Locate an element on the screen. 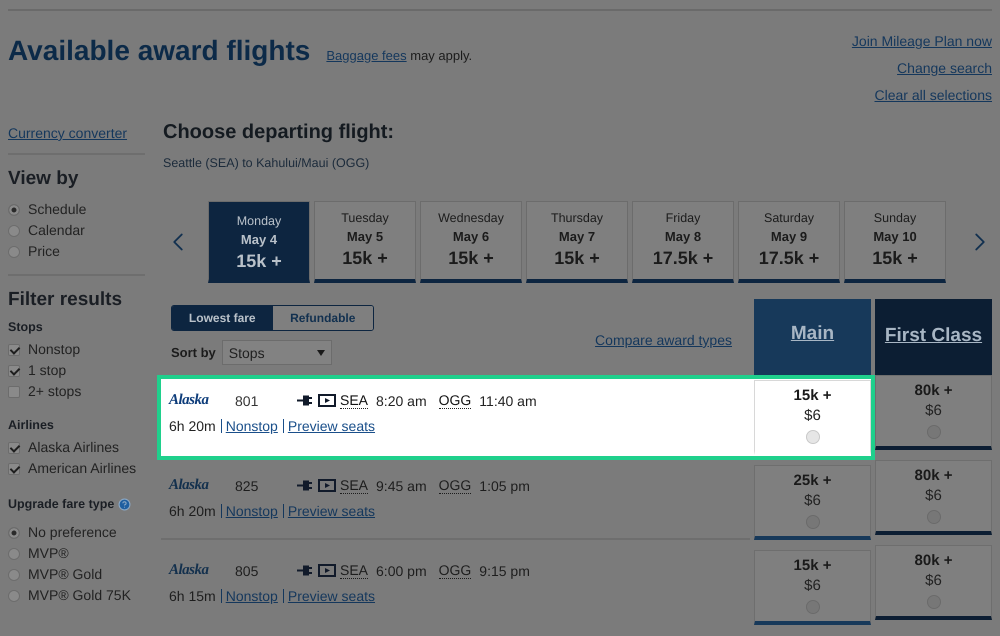 The height and width of the screenshot is (636, 1000). option-label: MVP® Gold 75K is located at coordinates (79, 595).